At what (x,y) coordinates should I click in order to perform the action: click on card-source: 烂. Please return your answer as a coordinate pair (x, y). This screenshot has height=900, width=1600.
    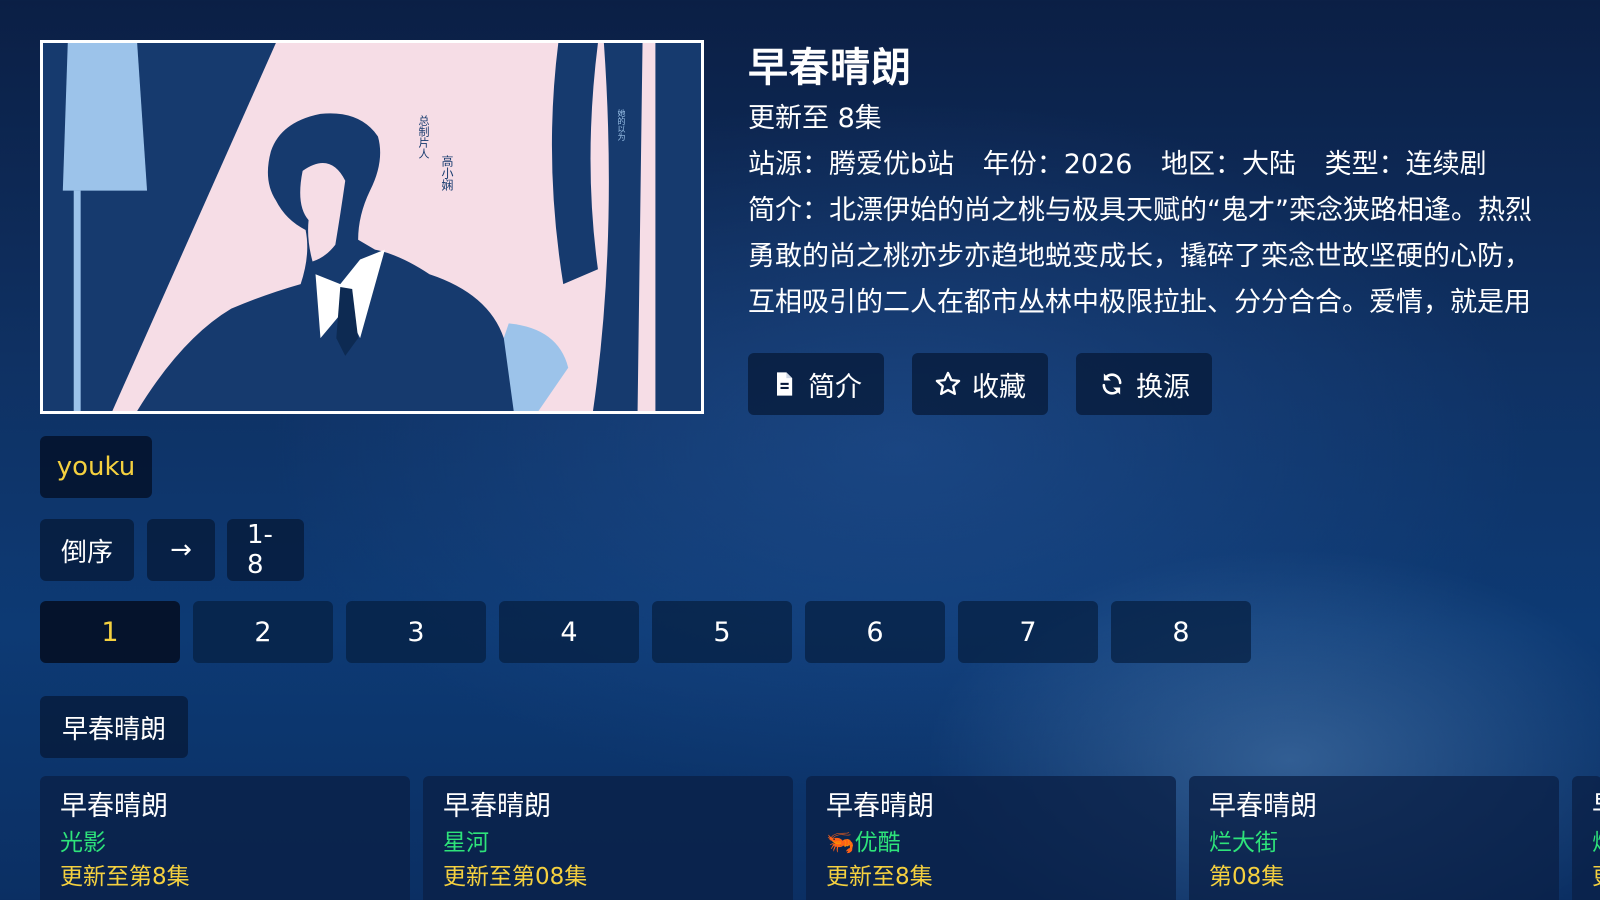
    Looking at the image, I should click on (1596, 843).